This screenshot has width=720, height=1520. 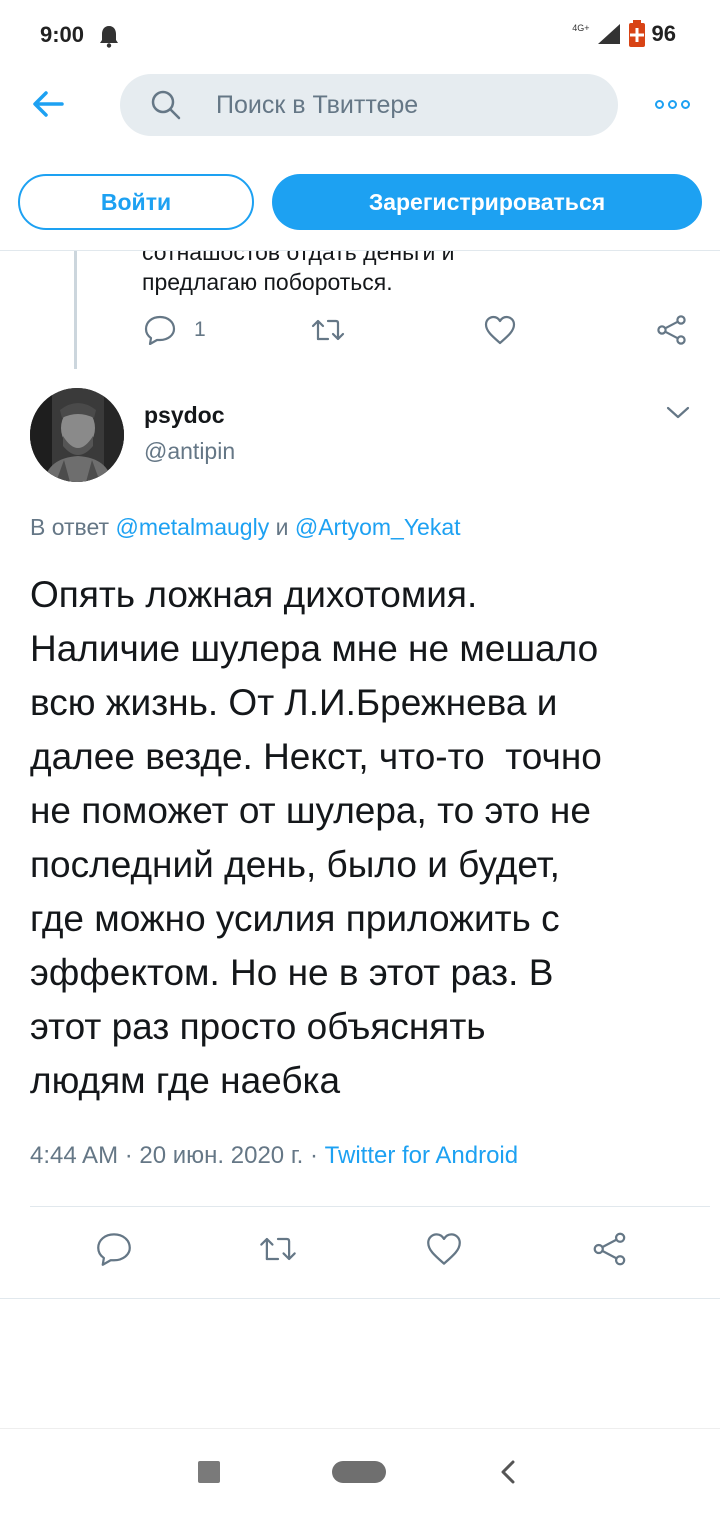 I want to click on auth-buttons: Войти Зарегистрироваться, so click(x=360, y=202).